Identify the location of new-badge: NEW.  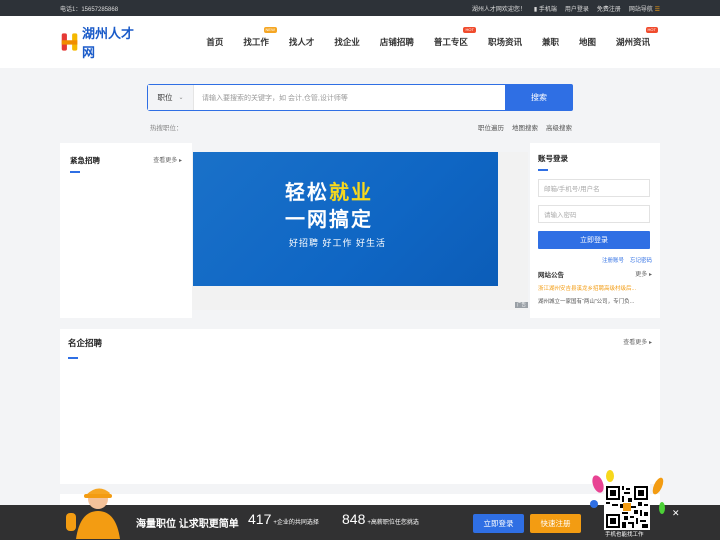
(270, 30).